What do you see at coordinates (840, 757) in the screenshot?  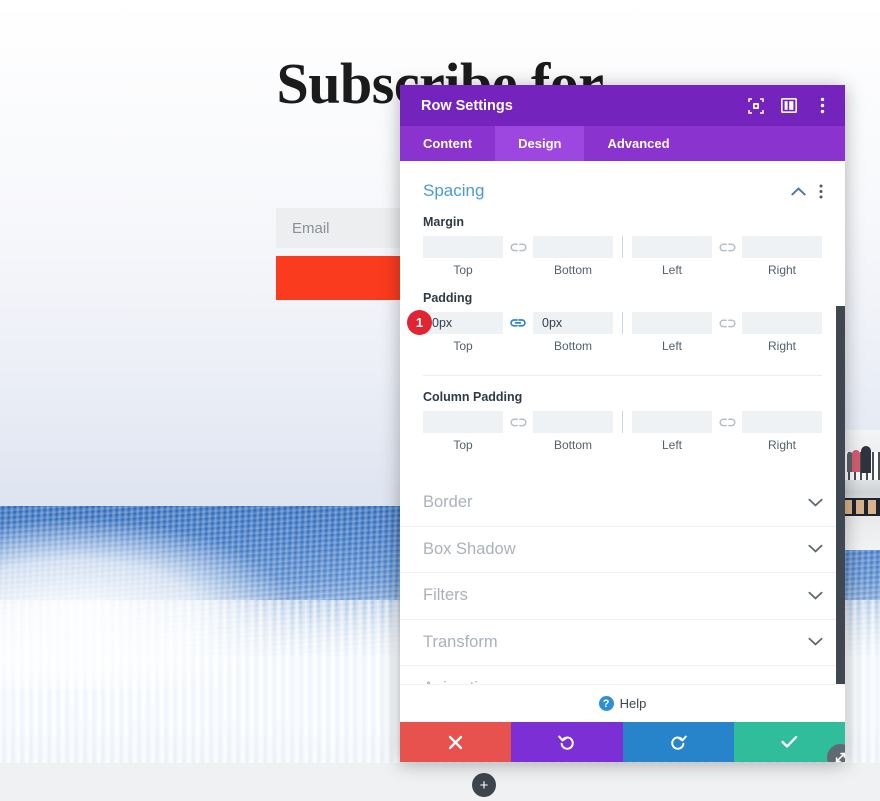 I see `resize-diagonal-icon` at bounding box center [840, 757].